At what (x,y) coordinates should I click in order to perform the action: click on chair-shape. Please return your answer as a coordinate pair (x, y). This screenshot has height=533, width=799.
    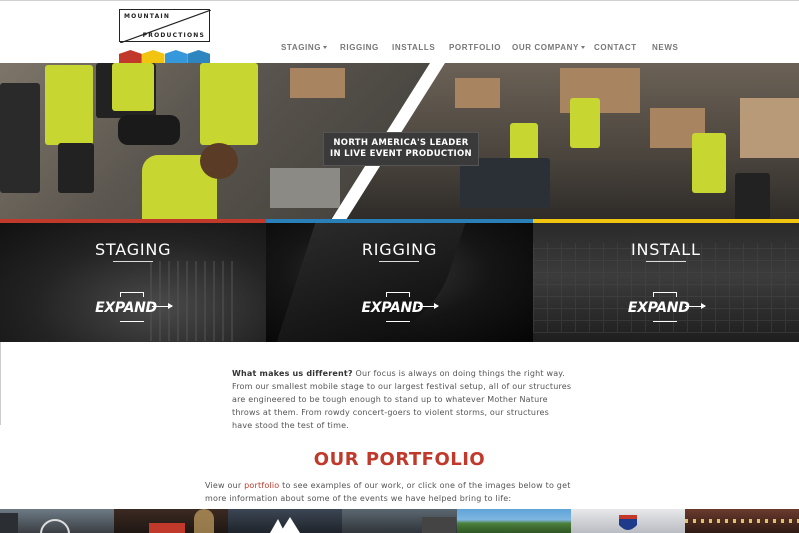
    Looking at the image, I should click on (20, 138).